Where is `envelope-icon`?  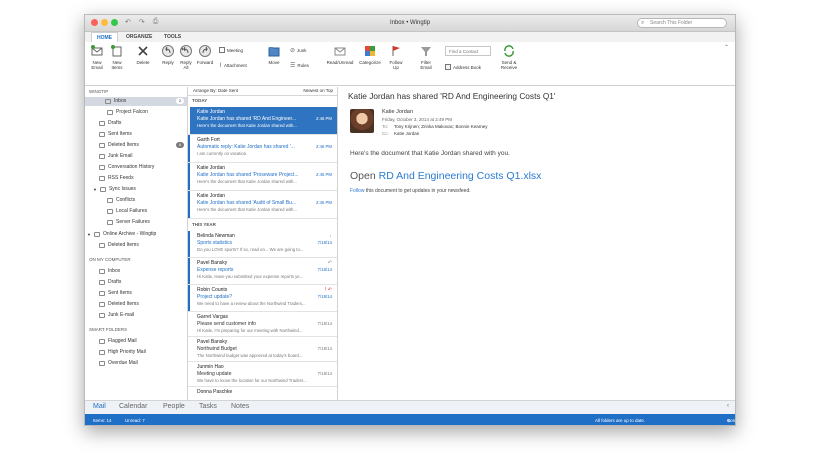
envelope-icon is located at coordinates (340, 51).